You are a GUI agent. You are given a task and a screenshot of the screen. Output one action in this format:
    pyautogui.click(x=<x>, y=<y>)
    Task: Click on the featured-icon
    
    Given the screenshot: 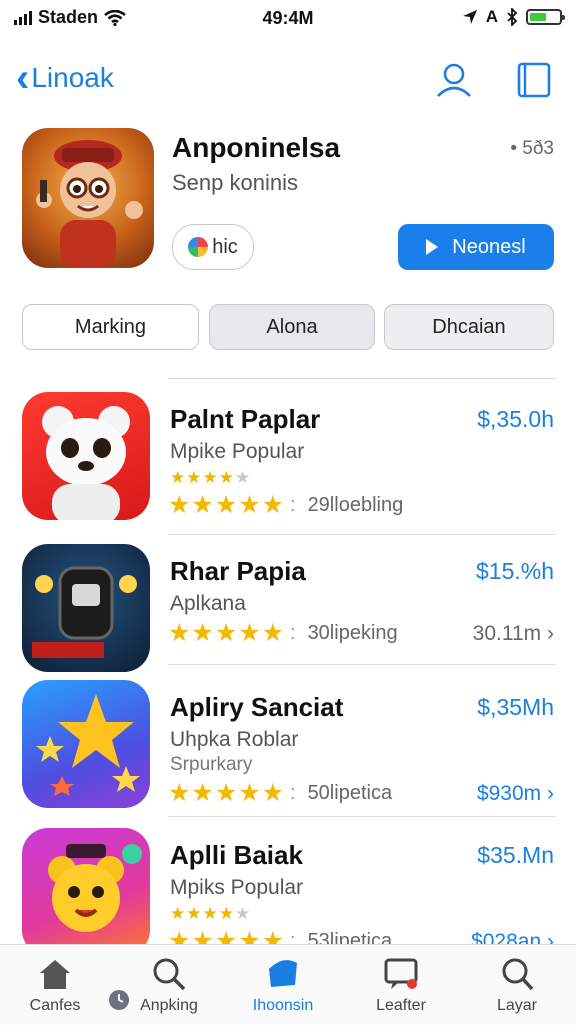 What is the action you would take?
    pyautogui.click(x=283, y=973)
    